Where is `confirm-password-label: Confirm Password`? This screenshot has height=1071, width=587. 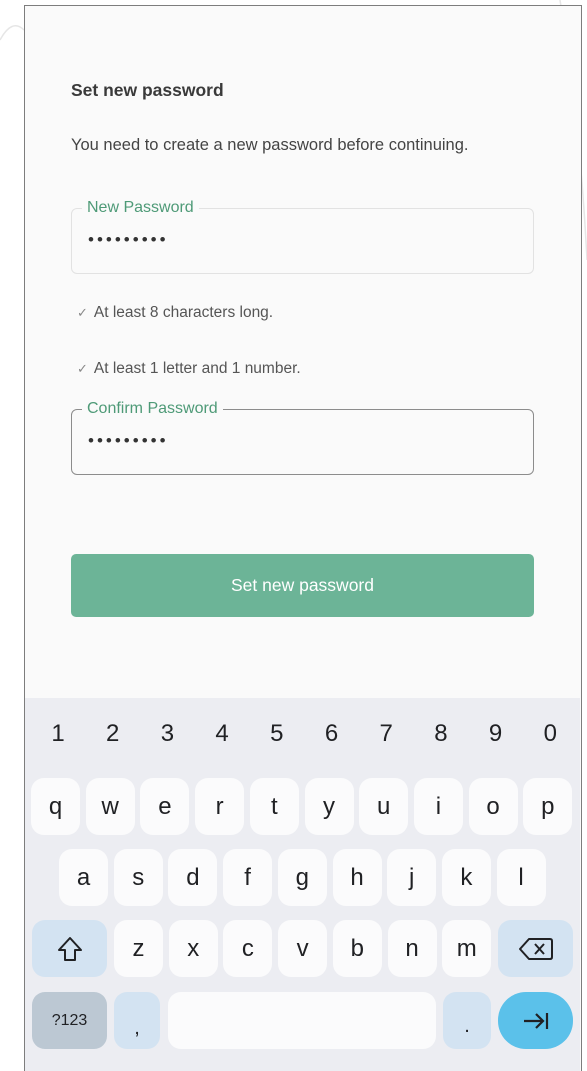 confirm-password-label: Confirm Password is located at coordinates (152, 409).